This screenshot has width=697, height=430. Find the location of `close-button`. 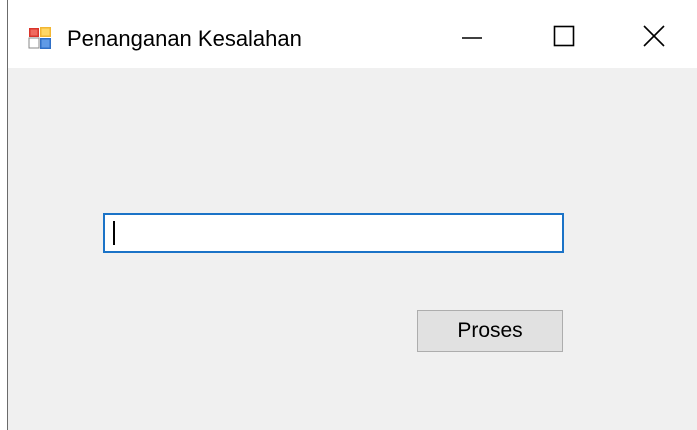

close-button is located at coordinates (652, 36).